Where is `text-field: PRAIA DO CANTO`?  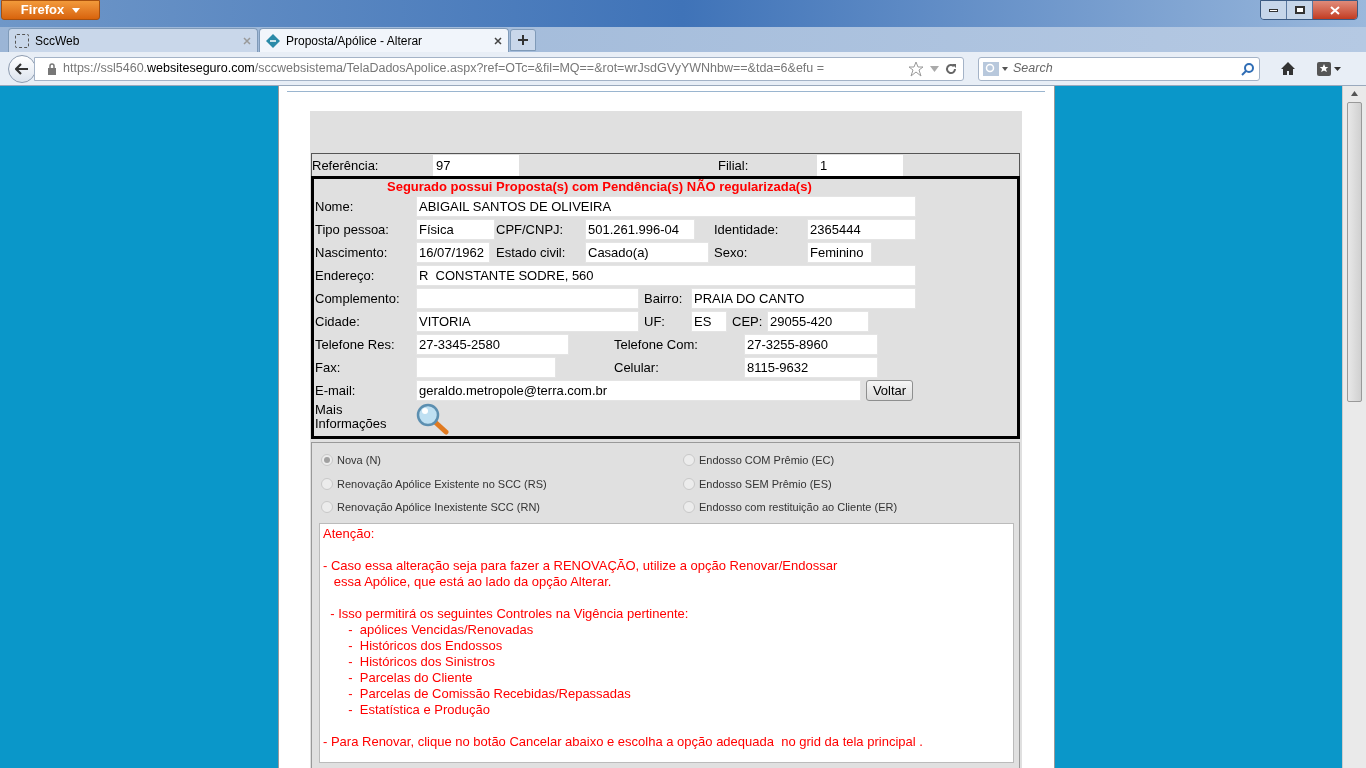 text-field: PRAIA DO CANTO is located at coordinates (803, 298).